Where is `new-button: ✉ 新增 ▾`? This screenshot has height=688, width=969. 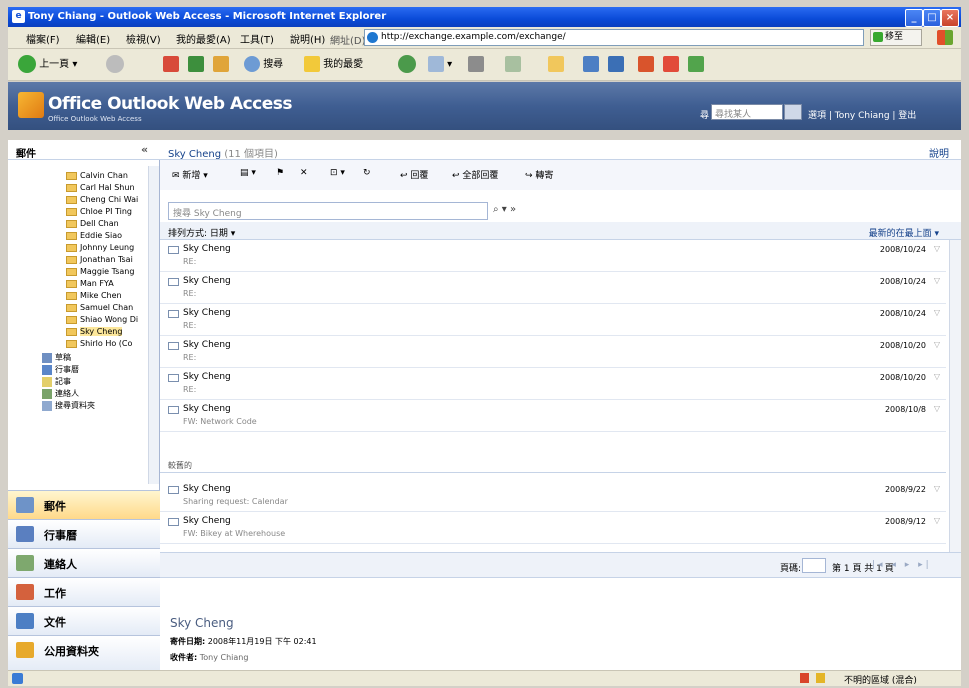
new-button: ✉ 新增 ▾ is located at coordinates (190, 174).